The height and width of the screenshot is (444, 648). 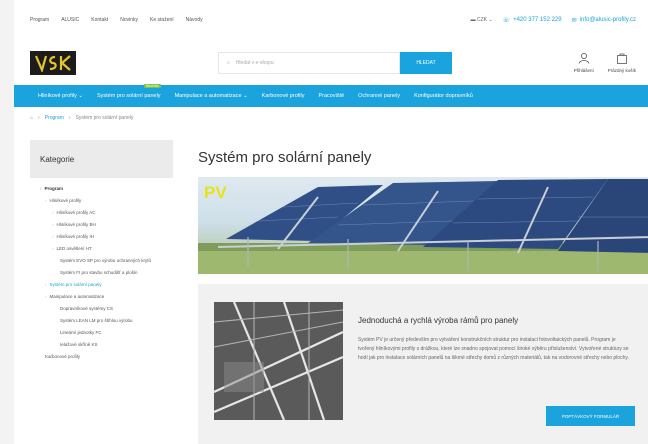 I want to click on search-input: ⌕ Hledat v e-shopu, so click(x=309, y=62).